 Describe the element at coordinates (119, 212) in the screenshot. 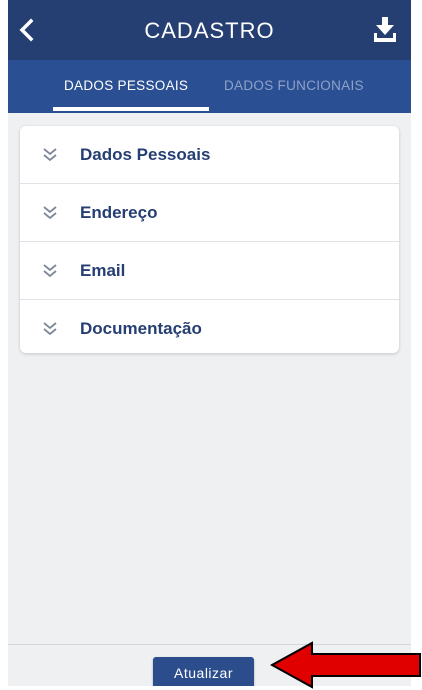

I see `section-label: Endereço` at that location.